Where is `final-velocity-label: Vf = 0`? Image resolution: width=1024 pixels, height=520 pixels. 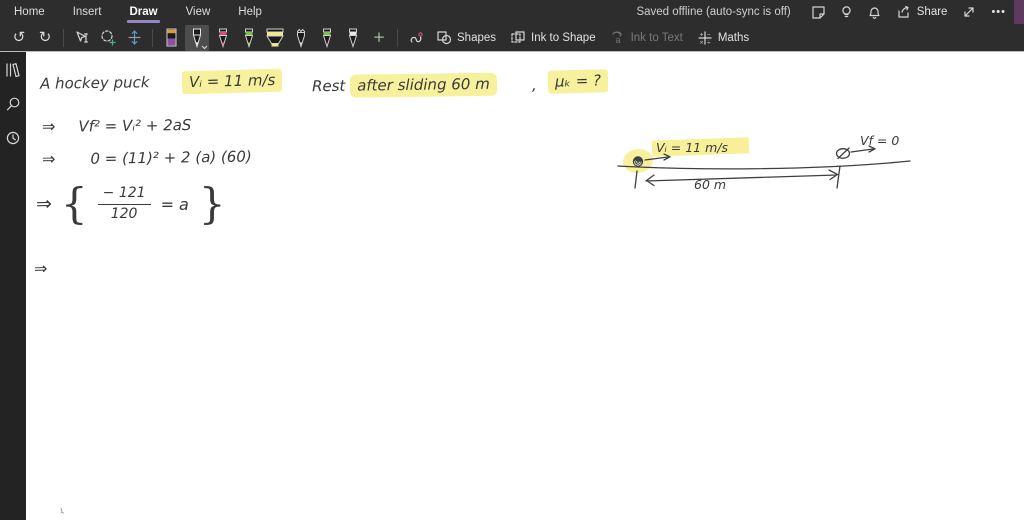
final-velocity-label: Vf = 0 is located at coordinates (879, 140).